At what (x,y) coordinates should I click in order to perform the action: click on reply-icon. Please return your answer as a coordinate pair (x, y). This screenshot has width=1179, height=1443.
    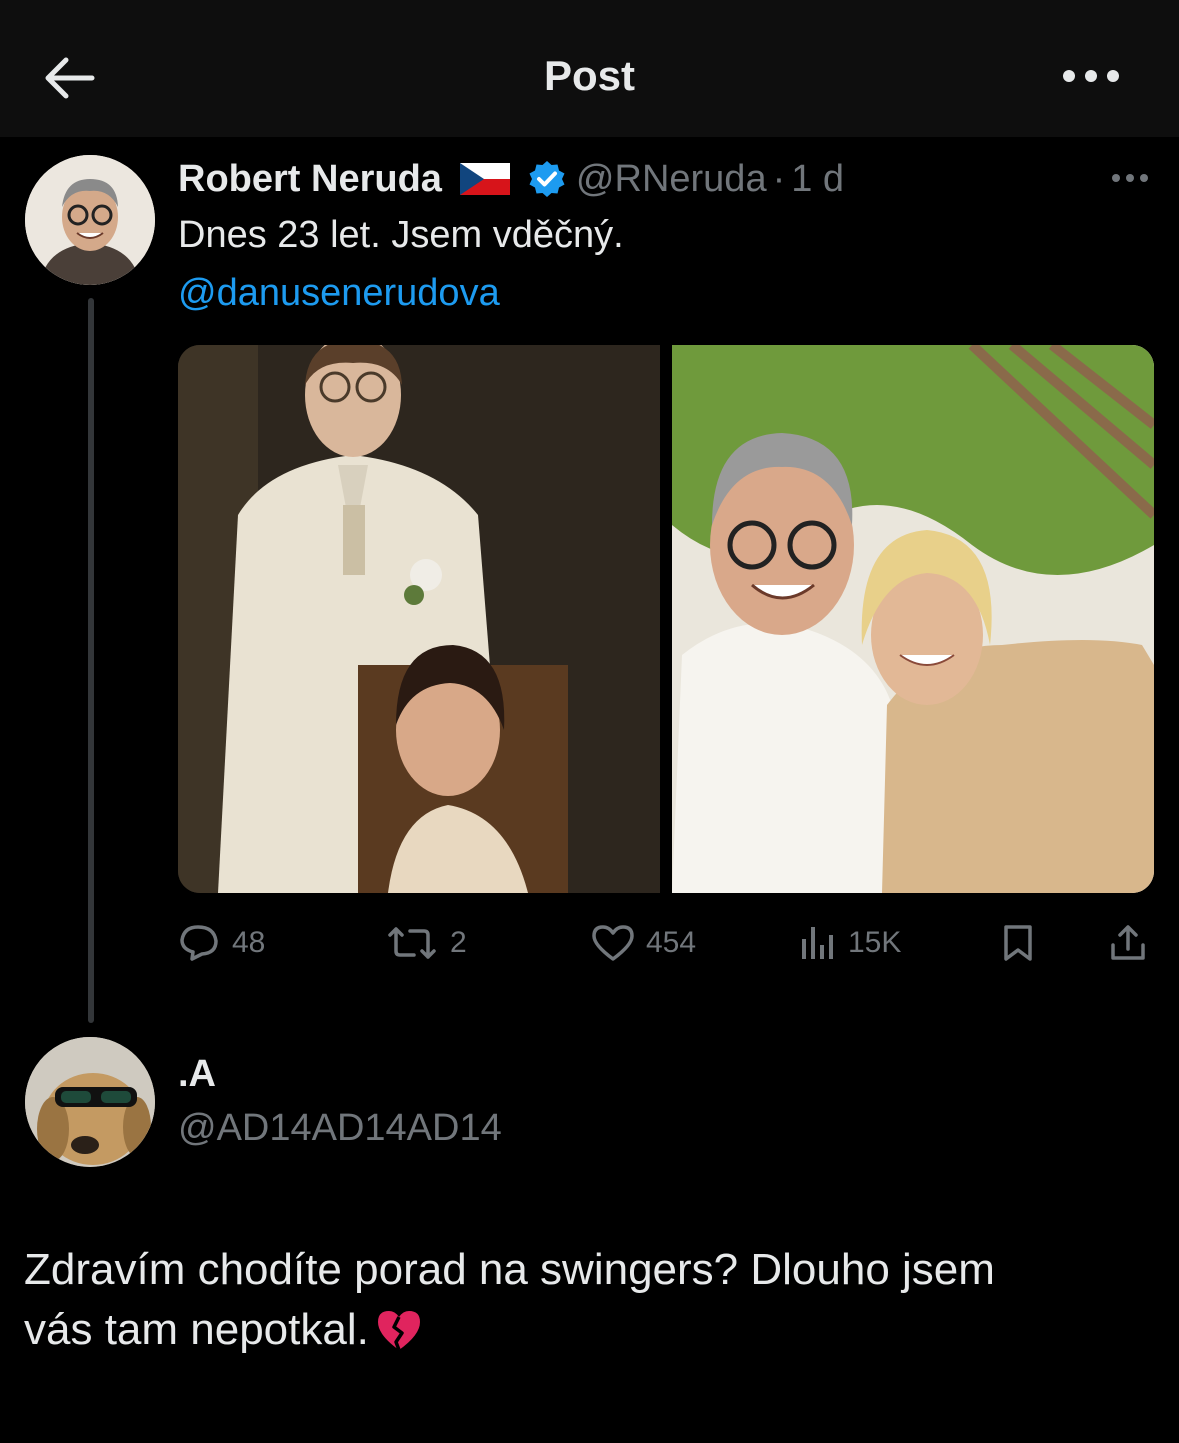
    Looking at the image, I should click on (199, 943).